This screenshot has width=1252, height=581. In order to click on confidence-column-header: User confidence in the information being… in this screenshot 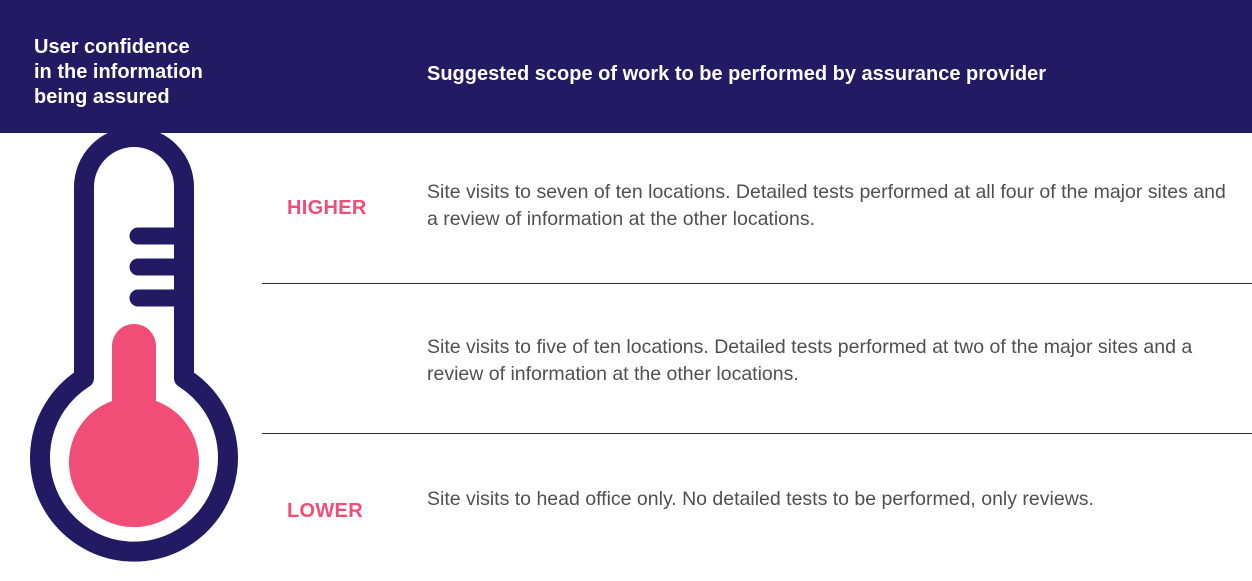, I will do `click(118, 72)`.